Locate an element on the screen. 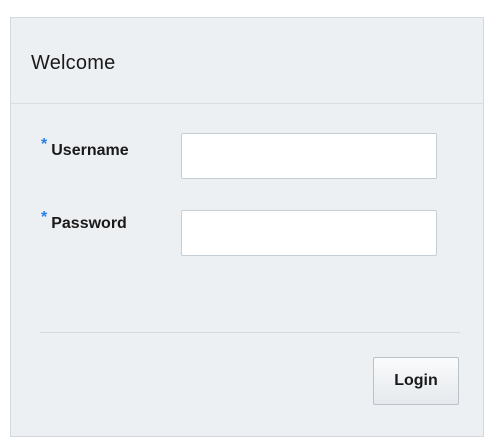  username-label-text: Username is located at coordinates (90, 150).